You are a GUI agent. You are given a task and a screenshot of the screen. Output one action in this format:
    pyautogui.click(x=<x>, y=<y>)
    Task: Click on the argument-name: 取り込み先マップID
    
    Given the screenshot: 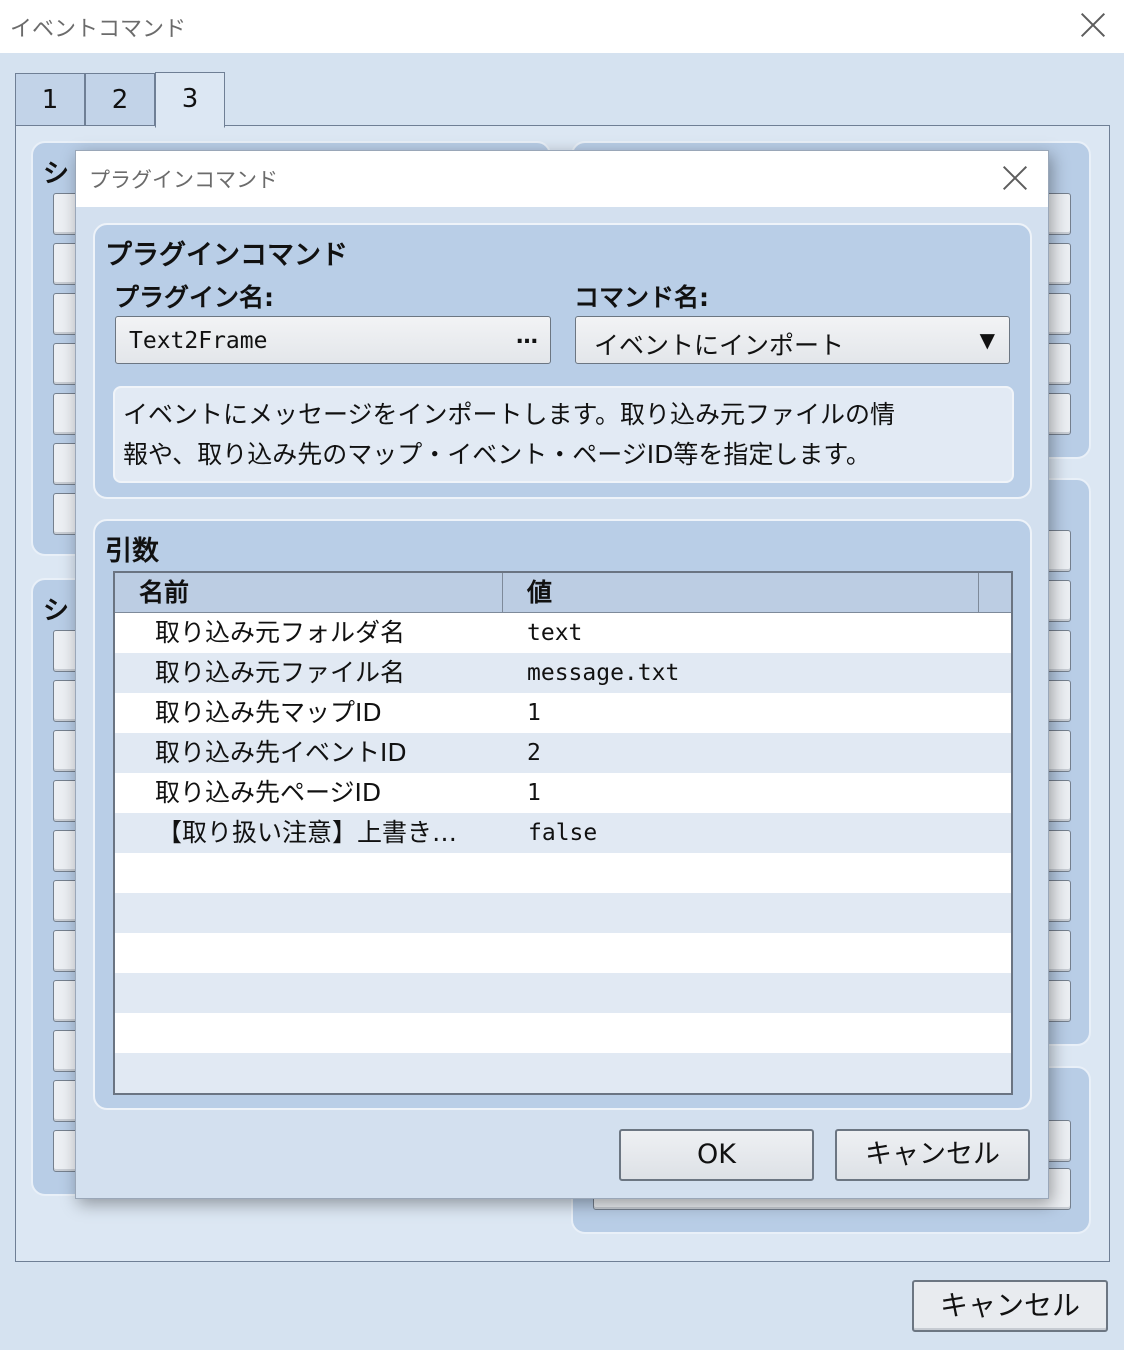 What is the action you would take?
    pyautogui.click(x=268, y=712)
    